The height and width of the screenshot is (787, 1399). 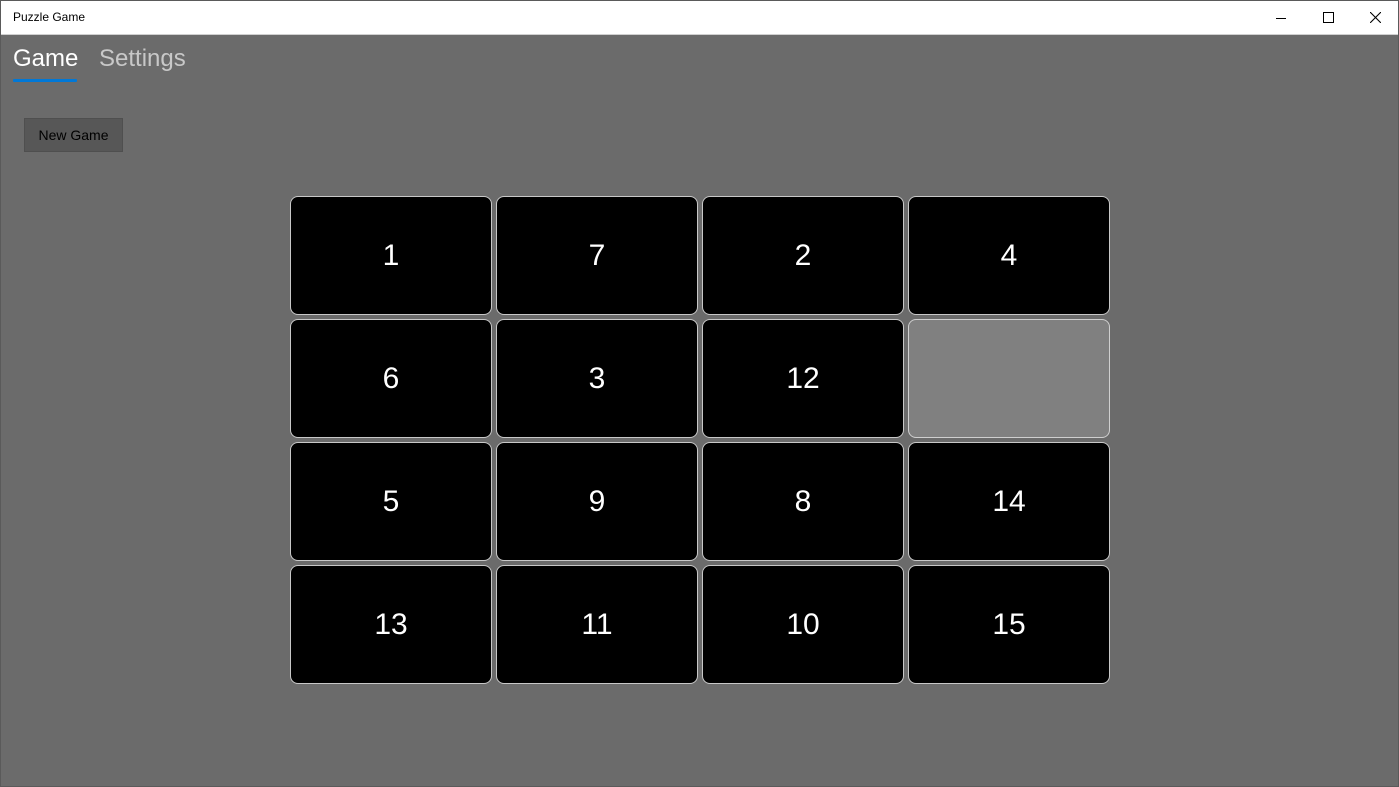 What do you see at coordinates (597, 624) in the screenshot?
I see `puzzle-tile: 11` at bounding box center [597, 624].